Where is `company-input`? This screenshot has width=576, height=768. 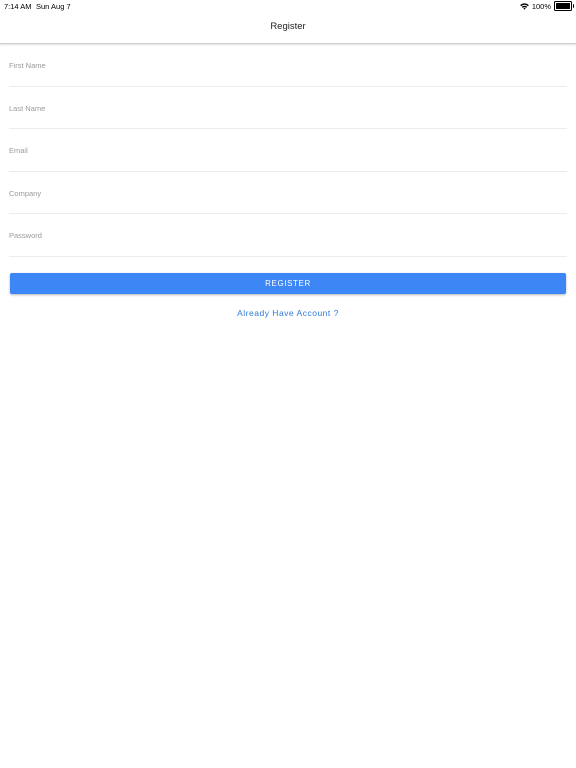
company-input is located at coordinates (288, 193).